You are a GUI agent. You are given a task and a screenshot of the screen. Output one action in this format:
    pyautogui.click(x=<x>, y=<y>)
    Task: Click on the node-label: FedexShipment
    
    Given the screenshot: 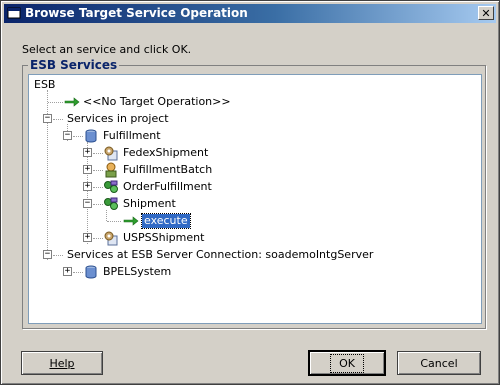 What is the action you would take?
    pyautogui.click(x=166, y=152)
    